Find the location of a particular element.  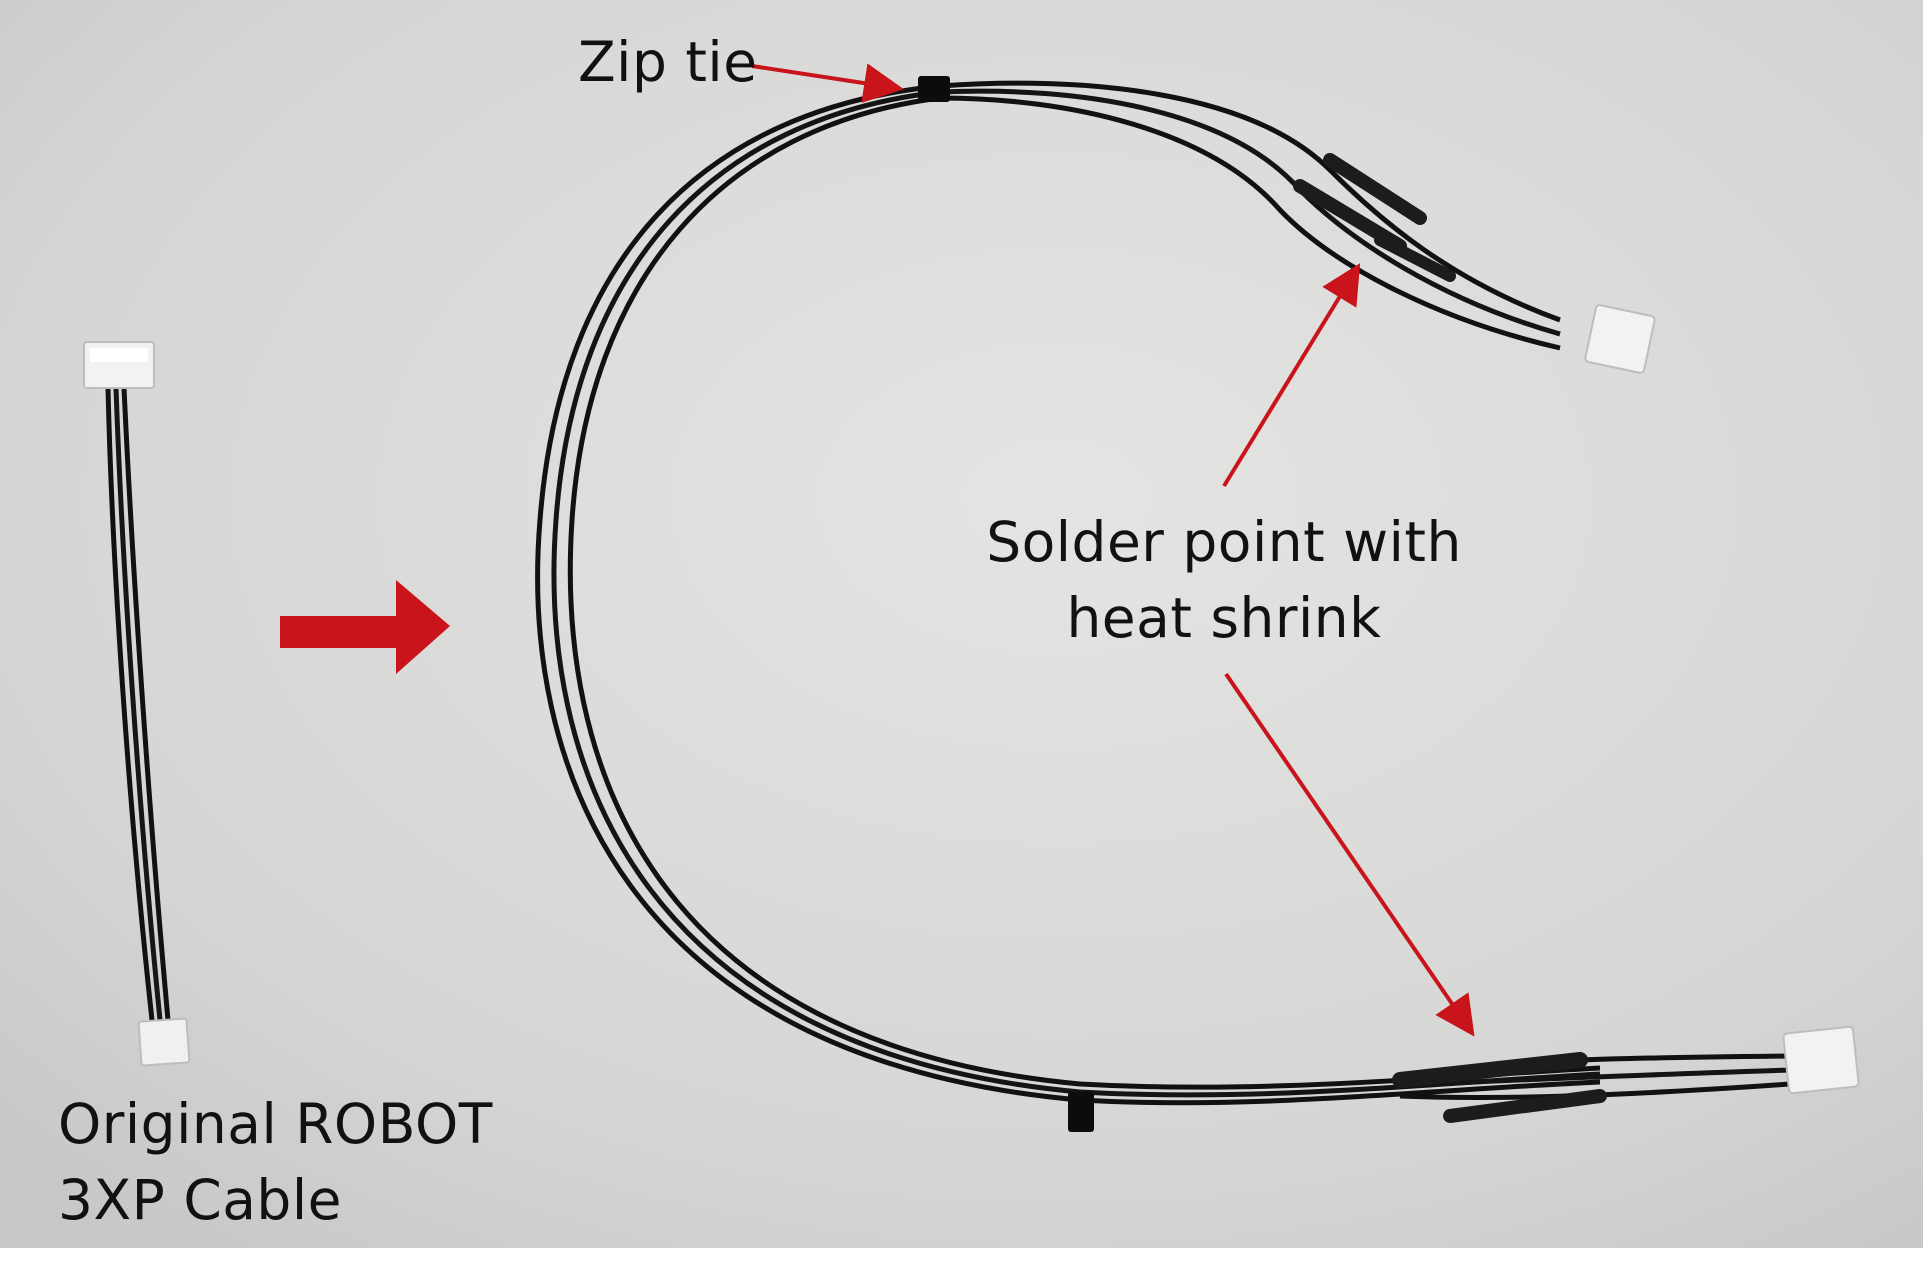

original-cable-label: Original ROBOT 3XP Cable is located at coordinates (275, 1162).